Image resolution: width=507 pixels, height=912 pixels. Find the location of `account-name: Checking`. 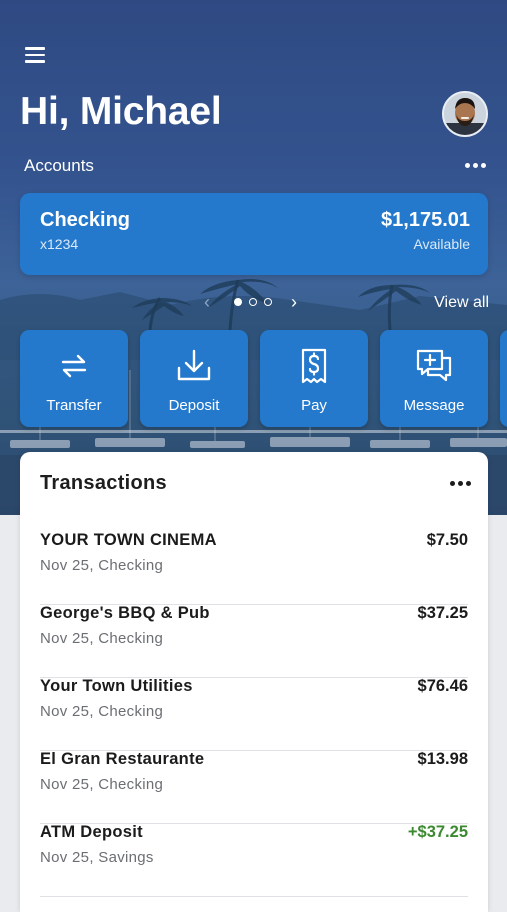

account-name: Checking is located at coordinates (85, 220).